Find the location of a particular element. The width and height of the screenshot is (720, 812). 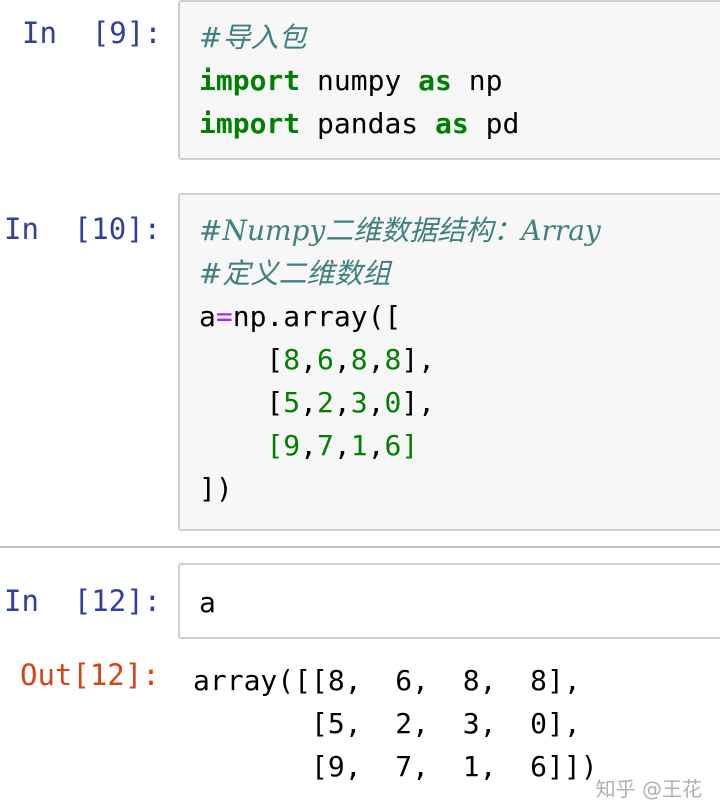

number: 5 is located at coordinates (292, 402).